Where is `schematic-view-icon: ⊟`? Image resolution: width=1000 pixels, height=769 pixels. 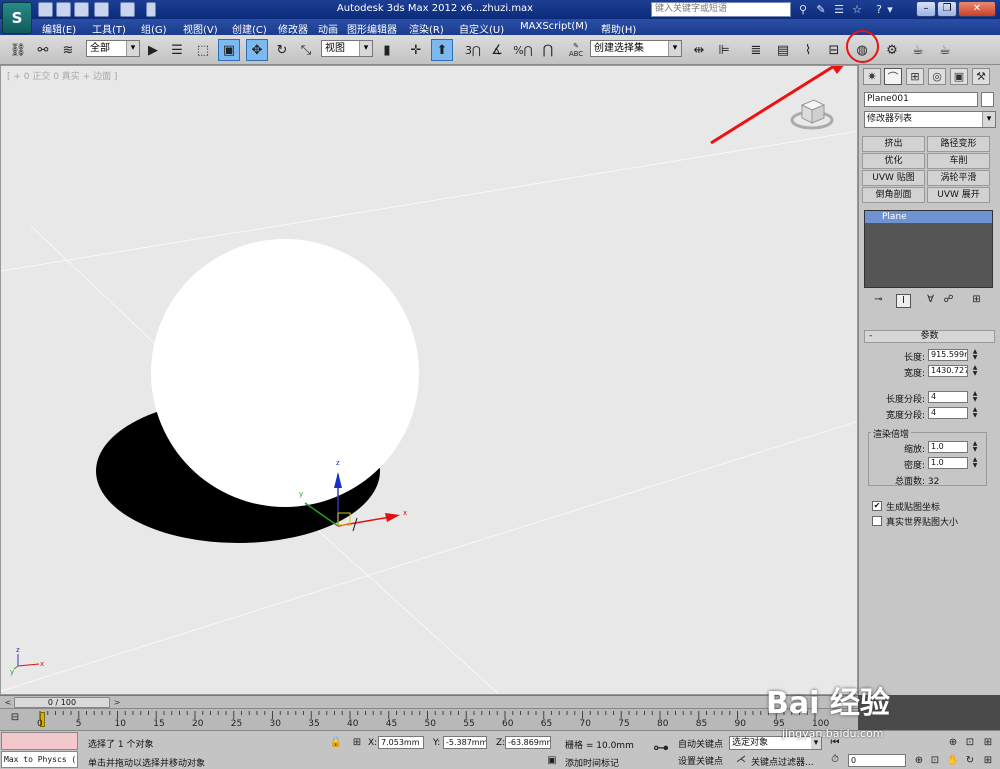
schematic-view-icon: ⊟ is located at coordinates (834, 50).